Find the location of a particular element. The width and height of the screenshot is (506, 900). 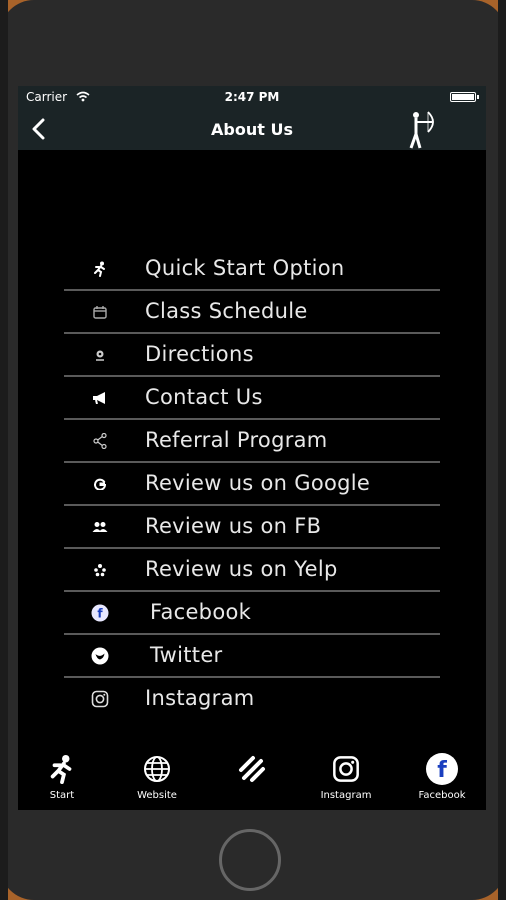

menu-item-quick-start: Quick Start Option is located at coordinates (252, 269).